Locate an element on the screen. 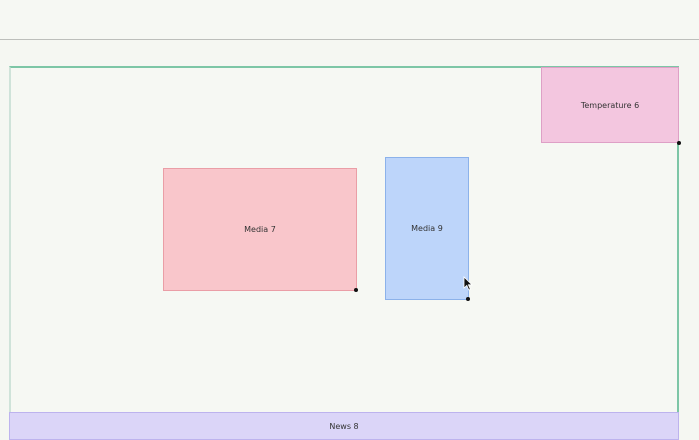 This screenshot has width=699, height=440. mouse-pointer-icon is located at coordinates (468, 283).